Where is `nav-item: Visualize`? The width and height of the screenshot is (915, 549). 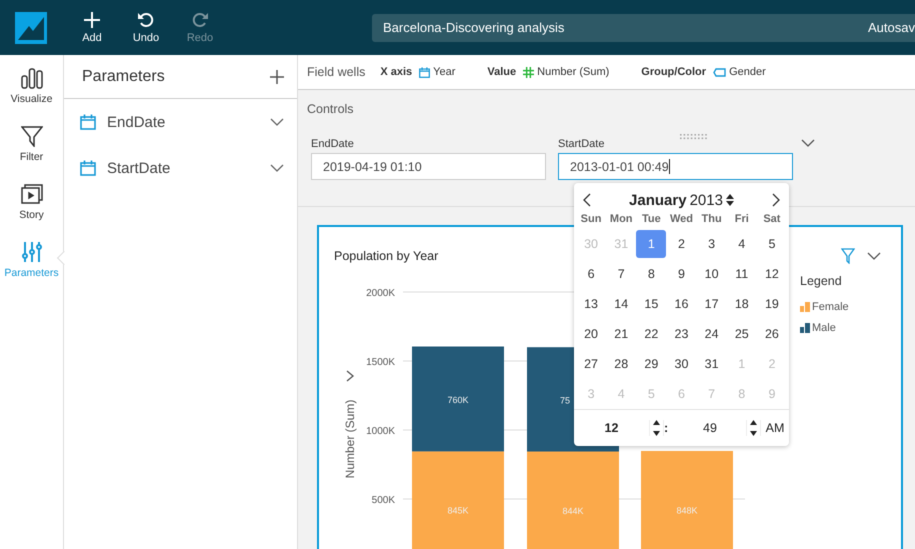
nav-item: Visualize is located at coordinates (31, 86).